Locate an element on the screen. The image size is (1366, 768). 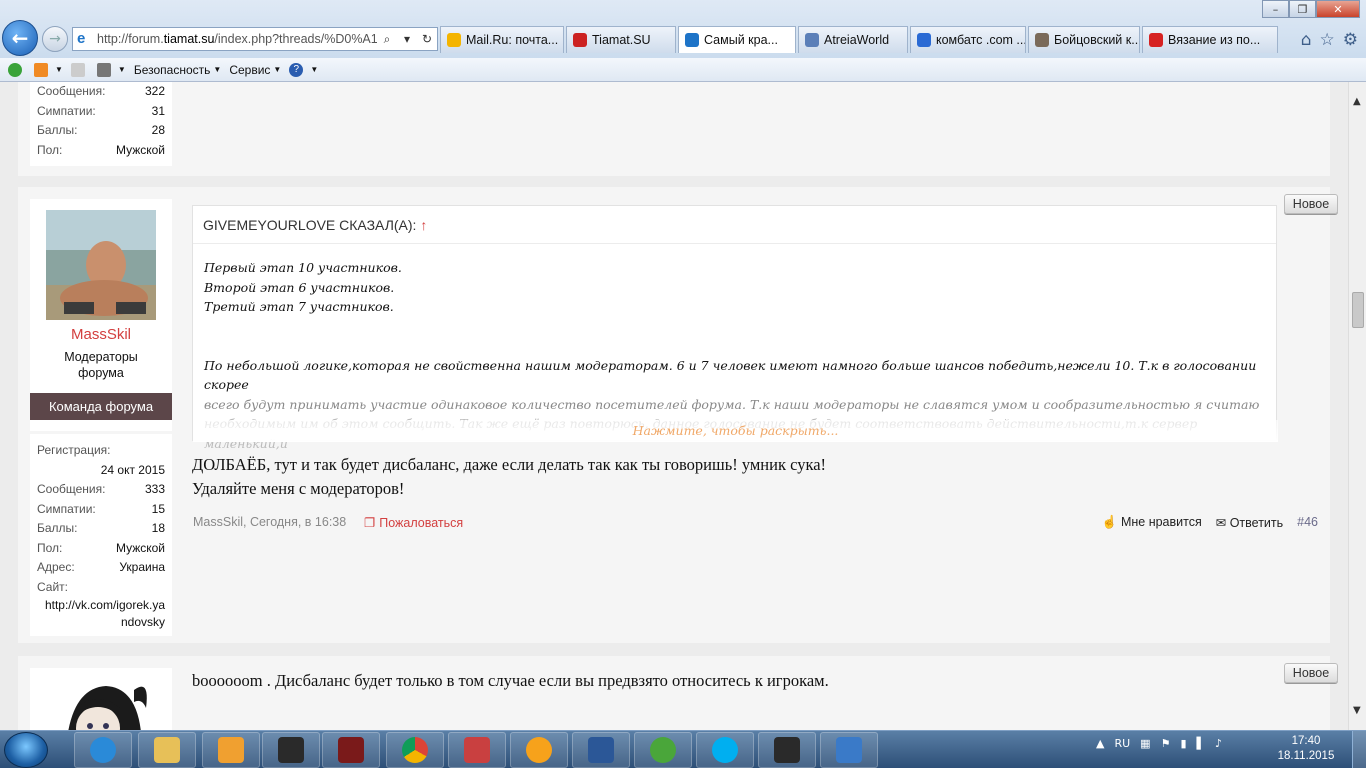
quote-jump-arrow: ↑ is located at coordinates (423, 225).